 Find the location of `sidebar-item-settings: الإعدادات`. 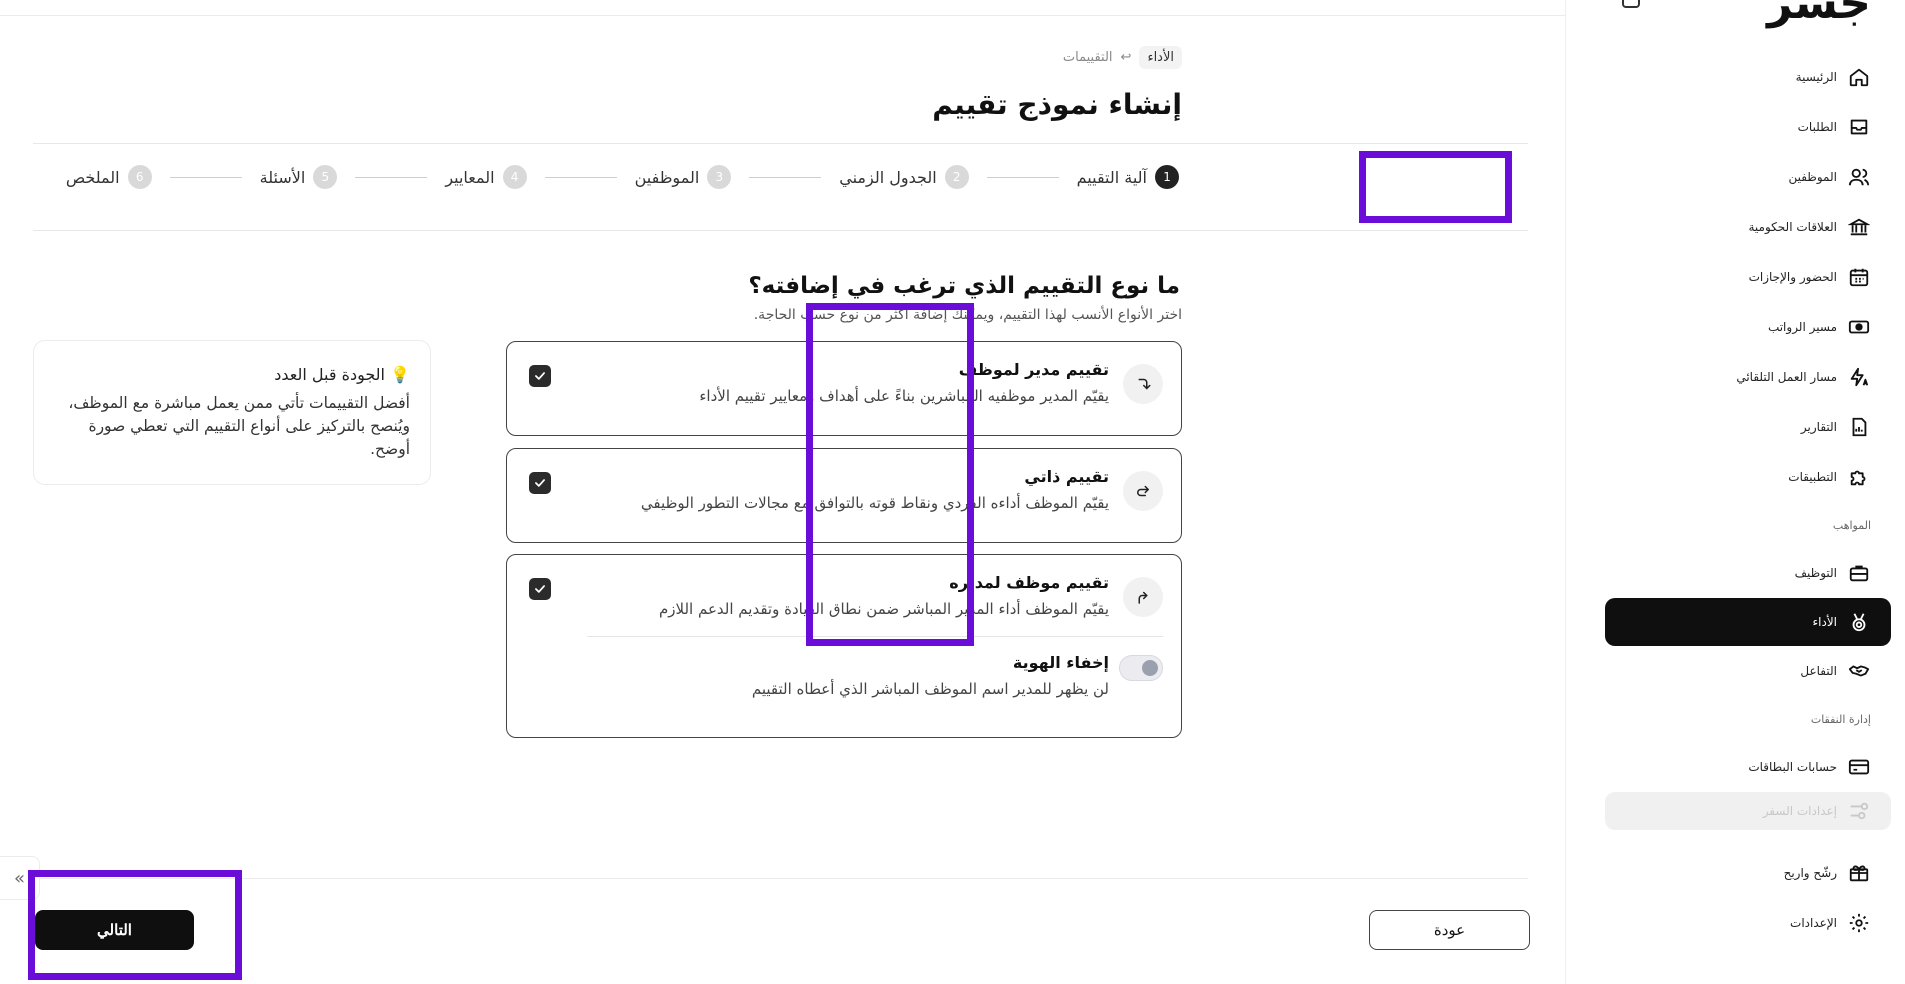

sidebar-item-settings: الإعدادات is located at coordinates (1735, 923).